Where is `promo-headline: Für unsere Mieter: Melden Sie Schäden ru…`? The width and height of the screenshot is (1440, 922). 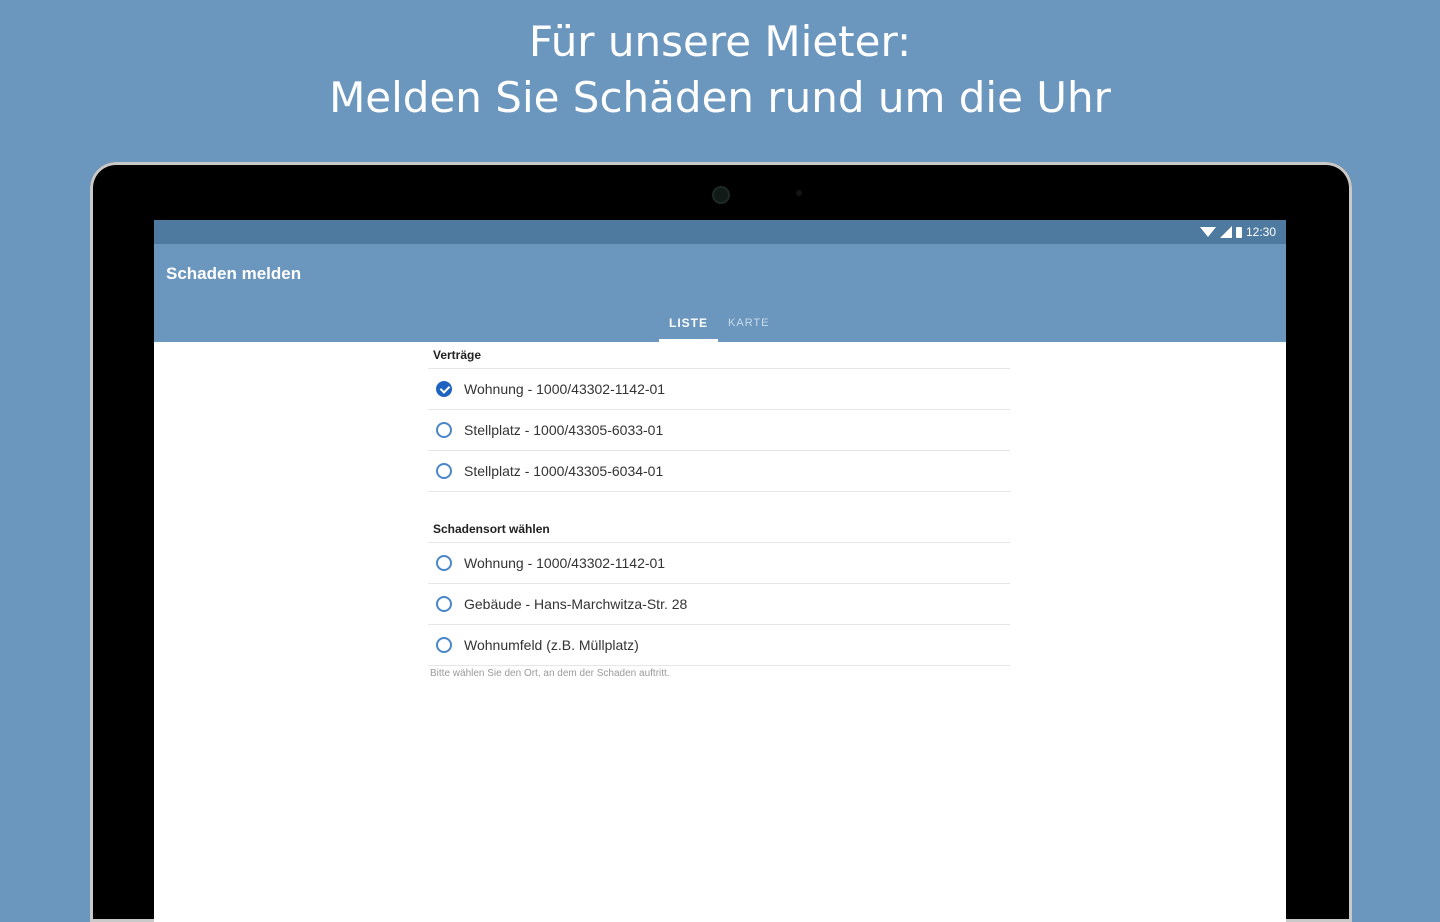
promo-headline: Für unsere Mieter: Melden Sie Schäden ru… is located at coordinates (720, 70).